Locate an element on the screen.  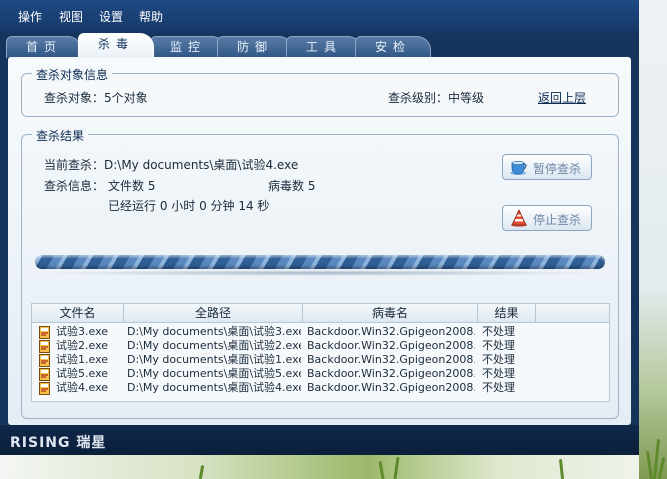
cell-name: 试验4.exe is located at coordinates (82, 387).